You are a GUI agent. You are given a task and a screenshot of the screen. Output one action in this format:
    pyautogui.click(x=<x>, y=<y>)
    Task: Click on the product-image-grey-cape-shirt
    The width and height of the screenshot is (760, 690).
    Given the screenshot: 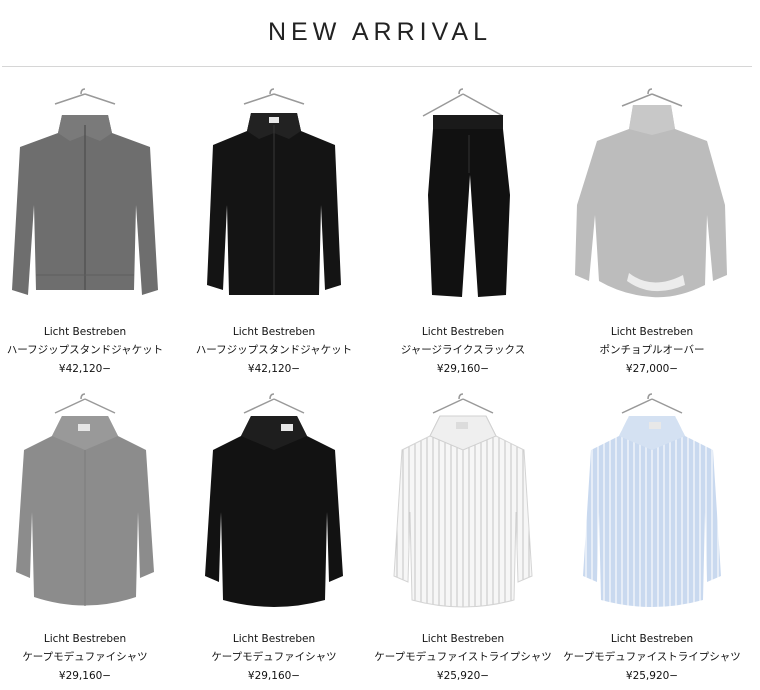 What is the action you would take?
    pyautogui.click(x=85, y=504)
    